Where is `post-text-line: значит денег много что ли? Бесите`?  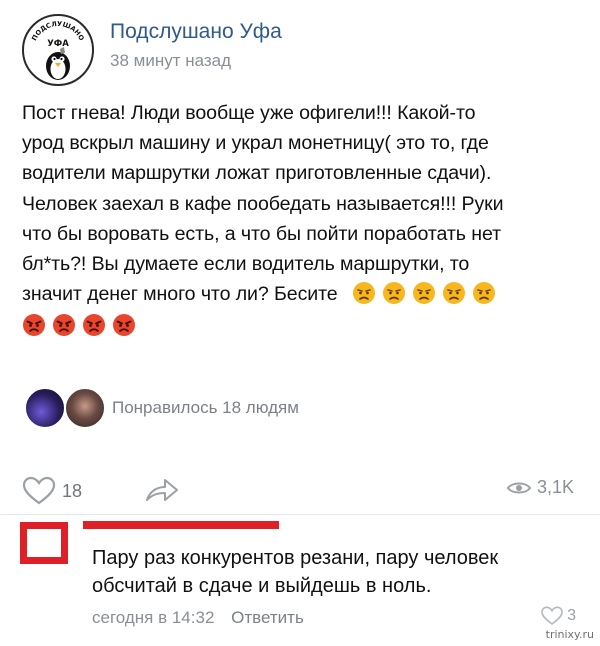 post-text-line: значит денег много что ли? Бесите is located at coordinates (307, 294).